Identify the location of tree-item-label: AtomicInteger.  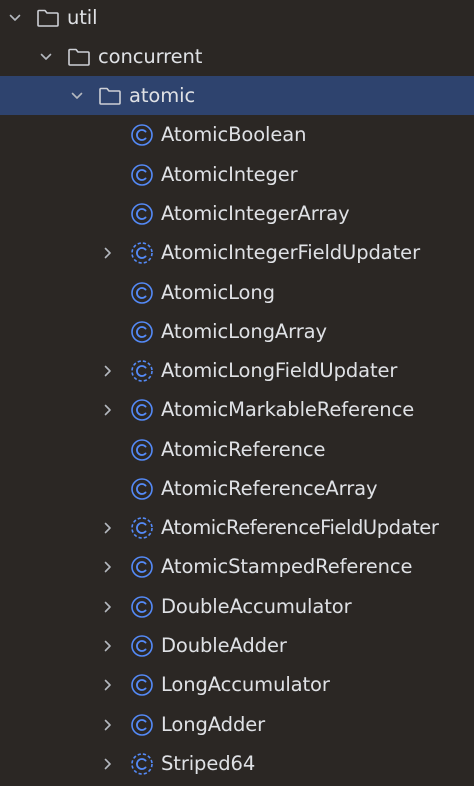
(229, 174).